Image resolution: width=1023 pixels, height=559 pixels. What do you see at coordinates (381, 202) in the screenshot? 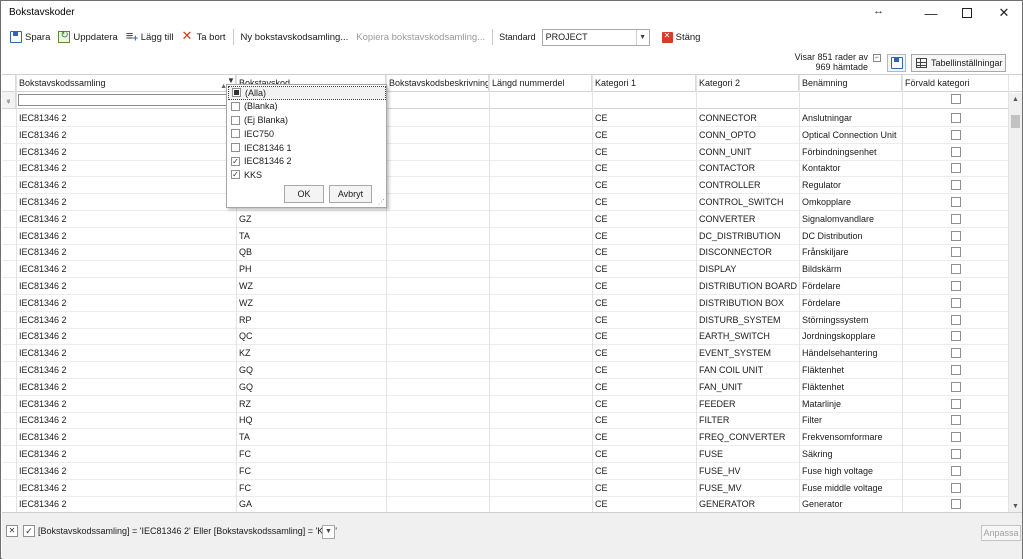
I see `resize-grip-icon: ⋰` at bounding box center [381, 202].